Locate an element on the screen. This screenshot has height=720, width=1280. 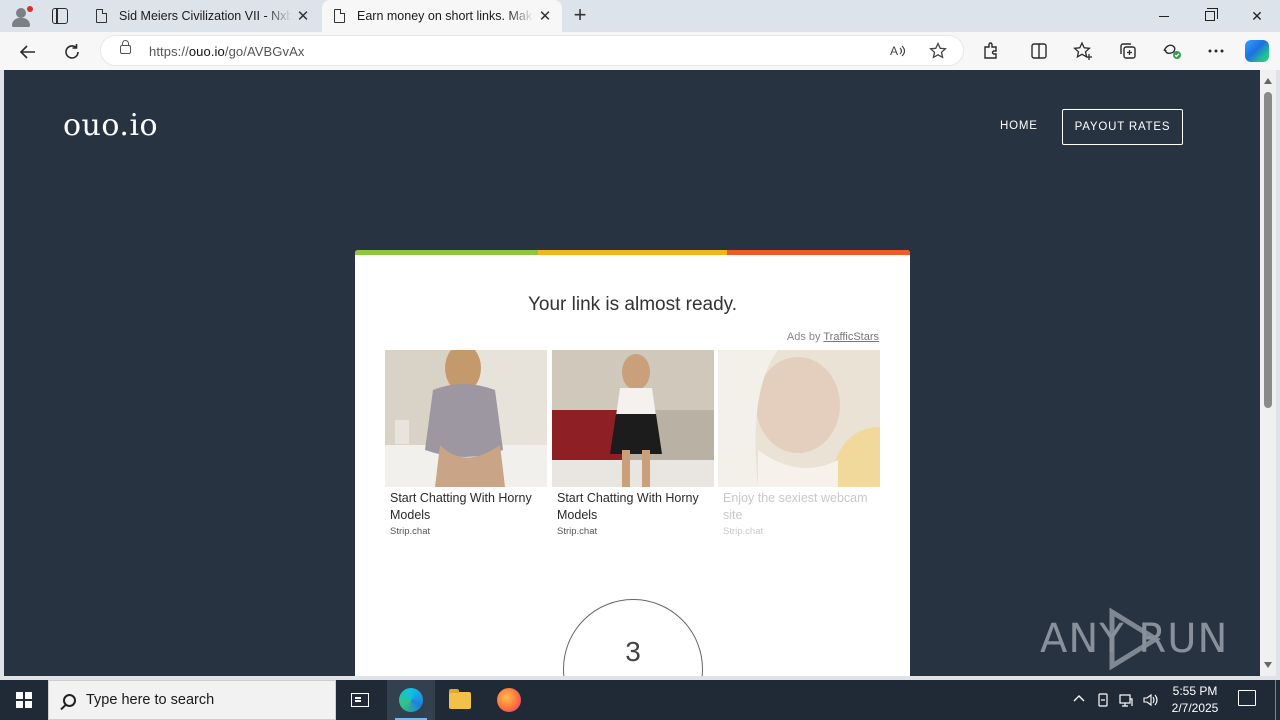
system-clock: 5:55 PM 2/7/2025 is located at coordinates (1195, 700).